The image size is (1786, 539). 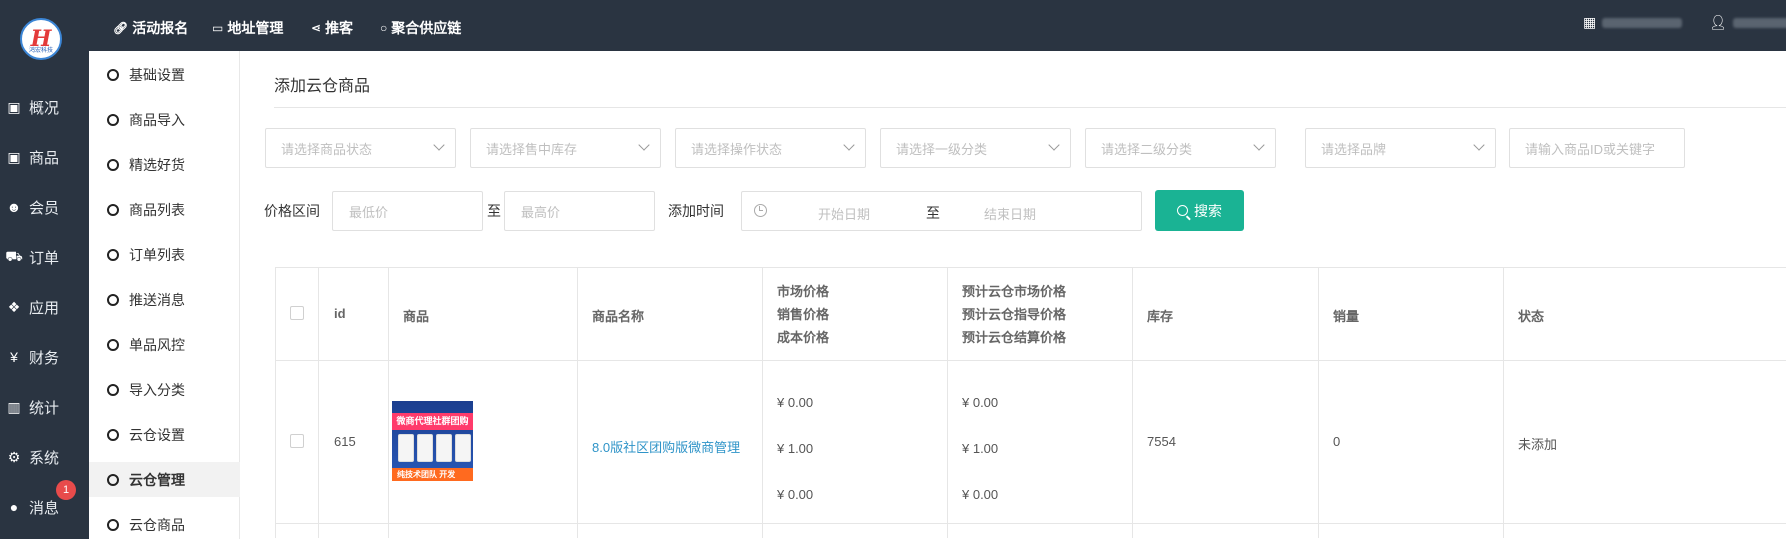 What do you see at coordinates (44, 107) in the screenshot?
I see `rail-item-overview: ▣ 概况` at bounding box center [44, 107].